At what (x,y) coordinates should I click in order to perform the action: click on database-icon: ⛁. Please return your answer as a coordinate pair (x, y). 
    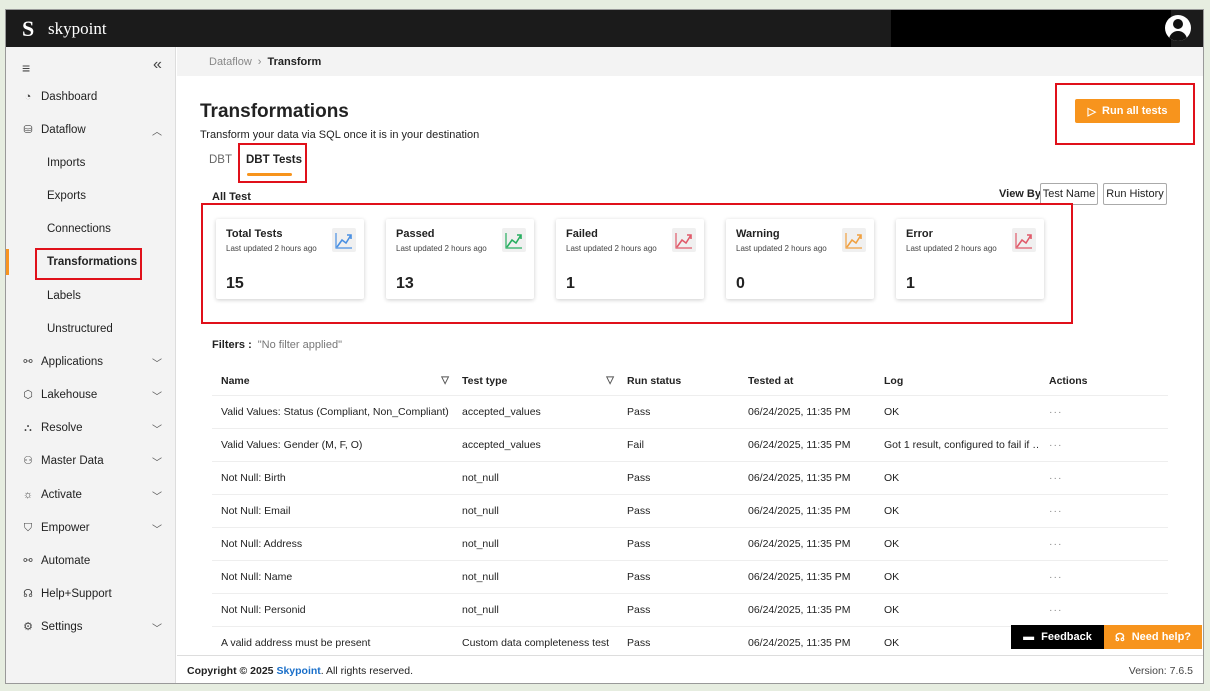
    Looking at the image, I should click on (28, 130).